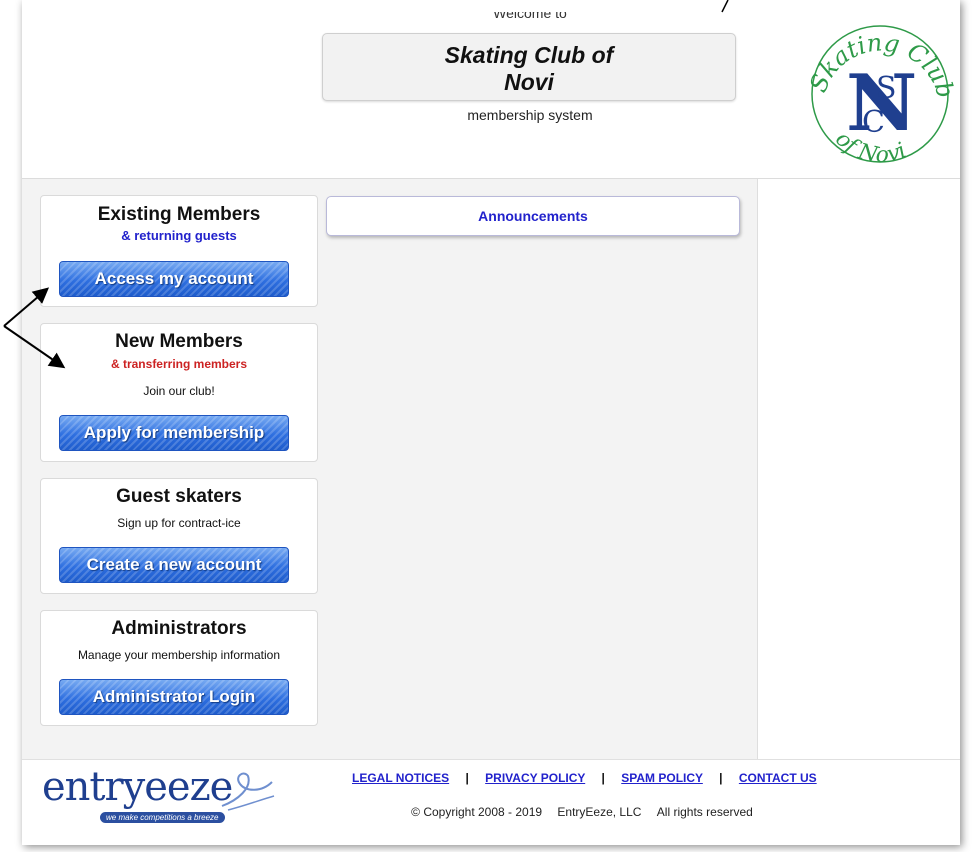 This screenshot has width=976, height=852. I want to click on entryeeze-logo: entryeeze we make competitions a breeze, so click(158, 797).